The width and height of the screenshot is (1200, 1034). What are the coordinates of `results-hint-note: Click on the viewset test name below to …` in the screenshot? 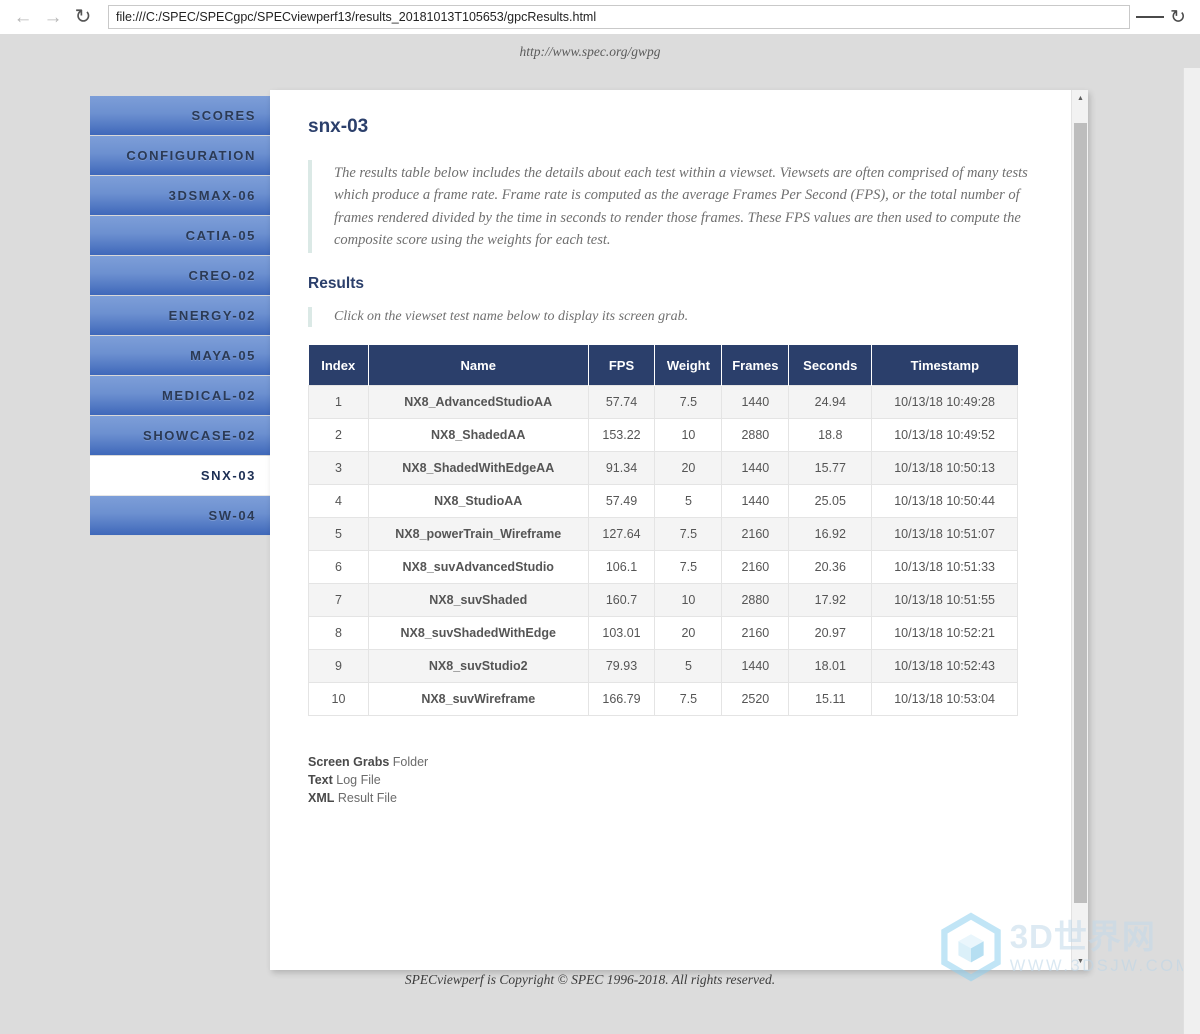 It's located at (669, 317).